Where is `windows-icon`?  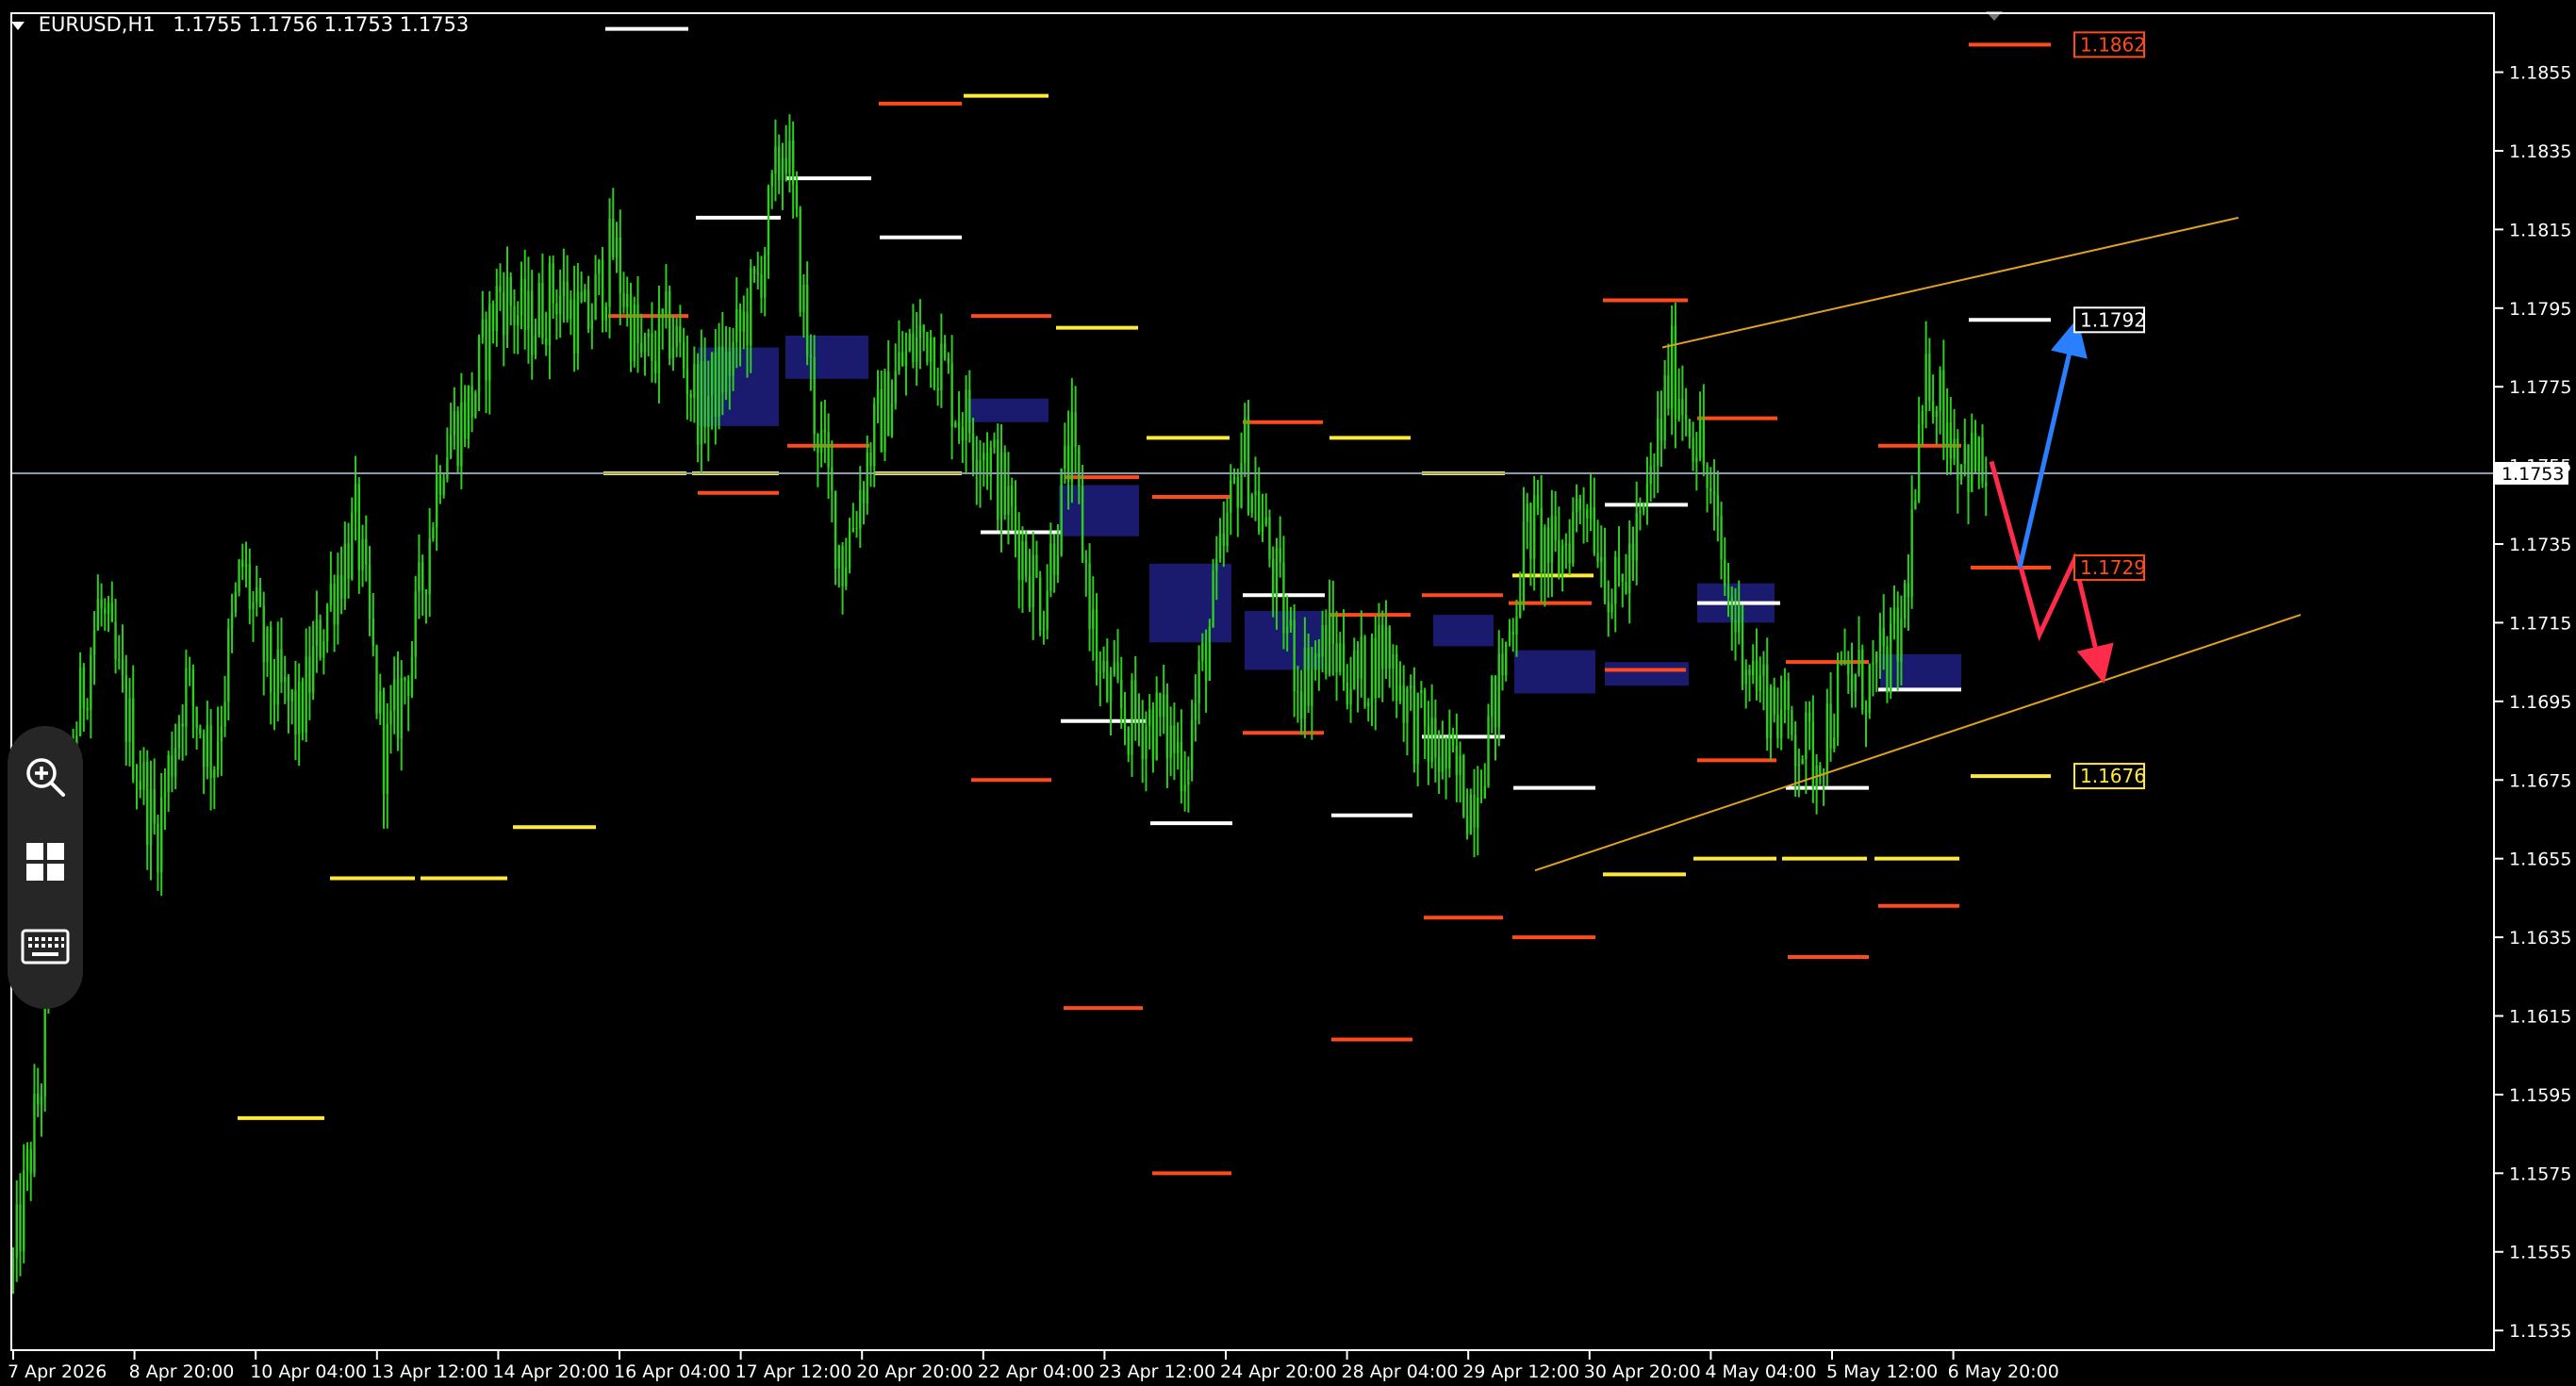 windows-icon is located at coordinates (45, 861).